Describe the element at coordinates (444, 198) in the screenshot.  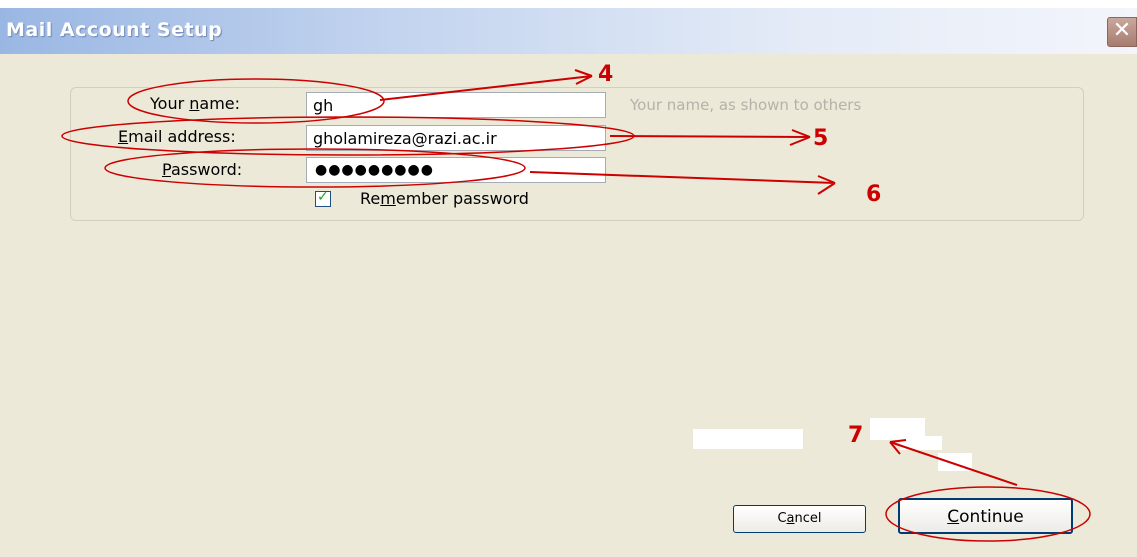
I see `remember-password-label: Remember password` at that location.